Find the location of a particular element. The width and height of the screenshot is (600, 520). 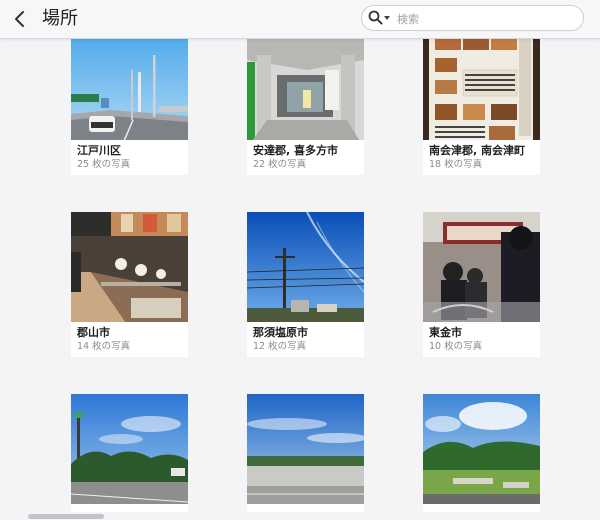

place-card: 江戸川区 25 枚の写真 is located at coordinates (129, 102).